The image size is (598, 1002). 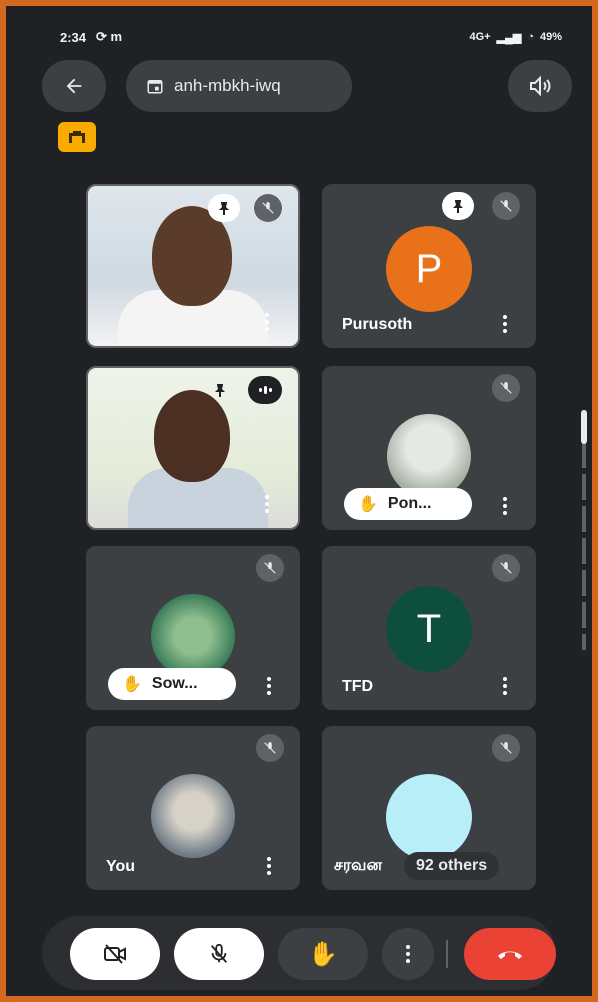 I want to click on host-icon, so click(x=77, y=137).